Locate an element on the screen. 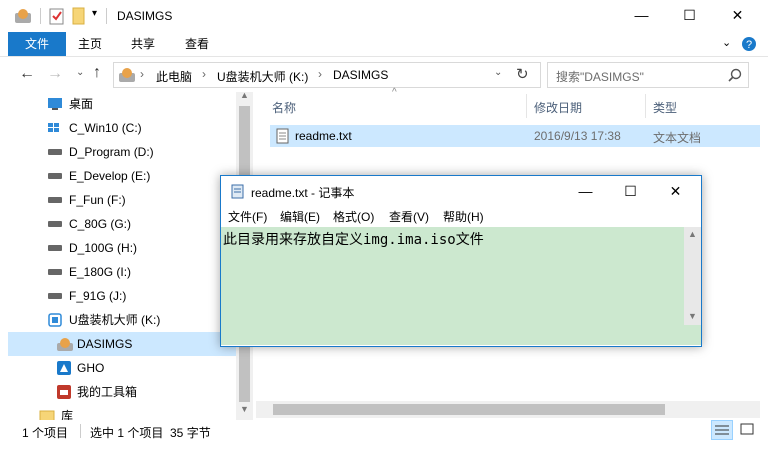 This screenshot has height=450, width=768. column-type: 类型 is located at coordinates (665, 107).